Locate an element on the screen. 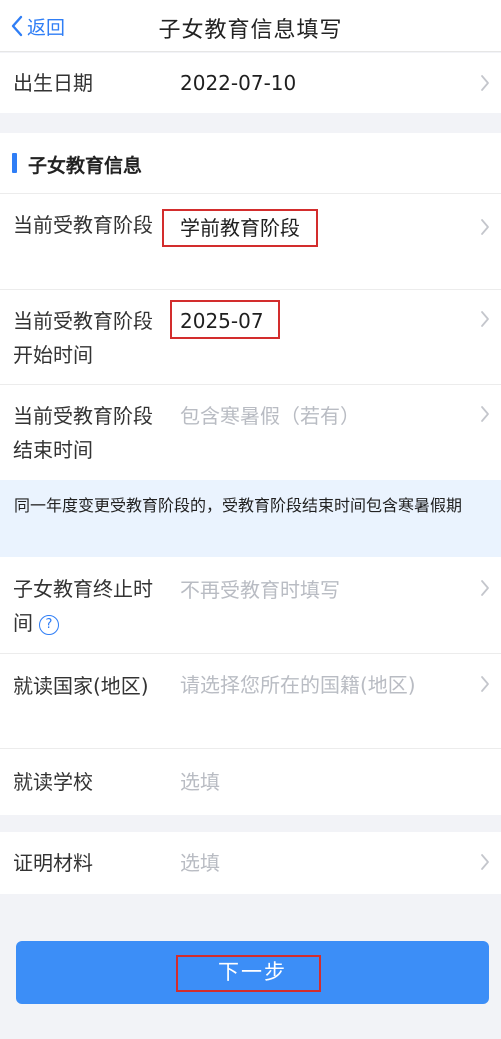  proof-row: 证明材料 选填 is located at coordinates (250, 863).